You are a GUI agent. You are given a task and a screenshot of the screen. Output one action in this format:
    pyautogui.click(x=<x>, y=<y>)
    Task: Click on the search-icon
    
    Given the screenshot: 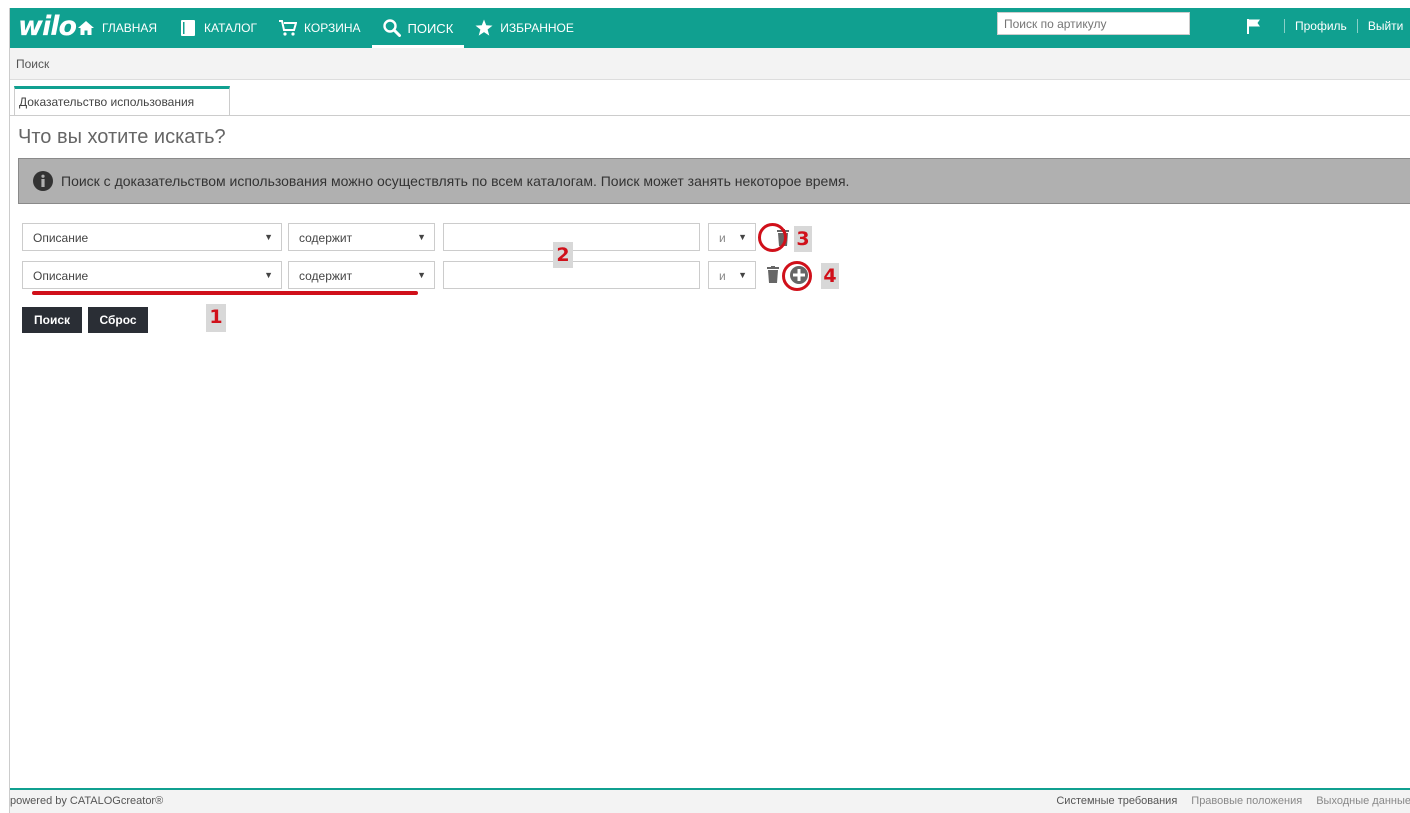 What is the action you would take?
    pyautogui.click(x=391, y=28)
    